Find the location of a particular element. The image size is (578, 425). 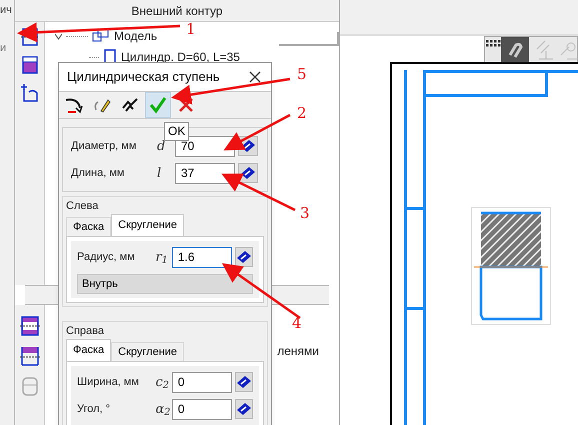

annotation-number: 1 is located at coordinates (191, 29).